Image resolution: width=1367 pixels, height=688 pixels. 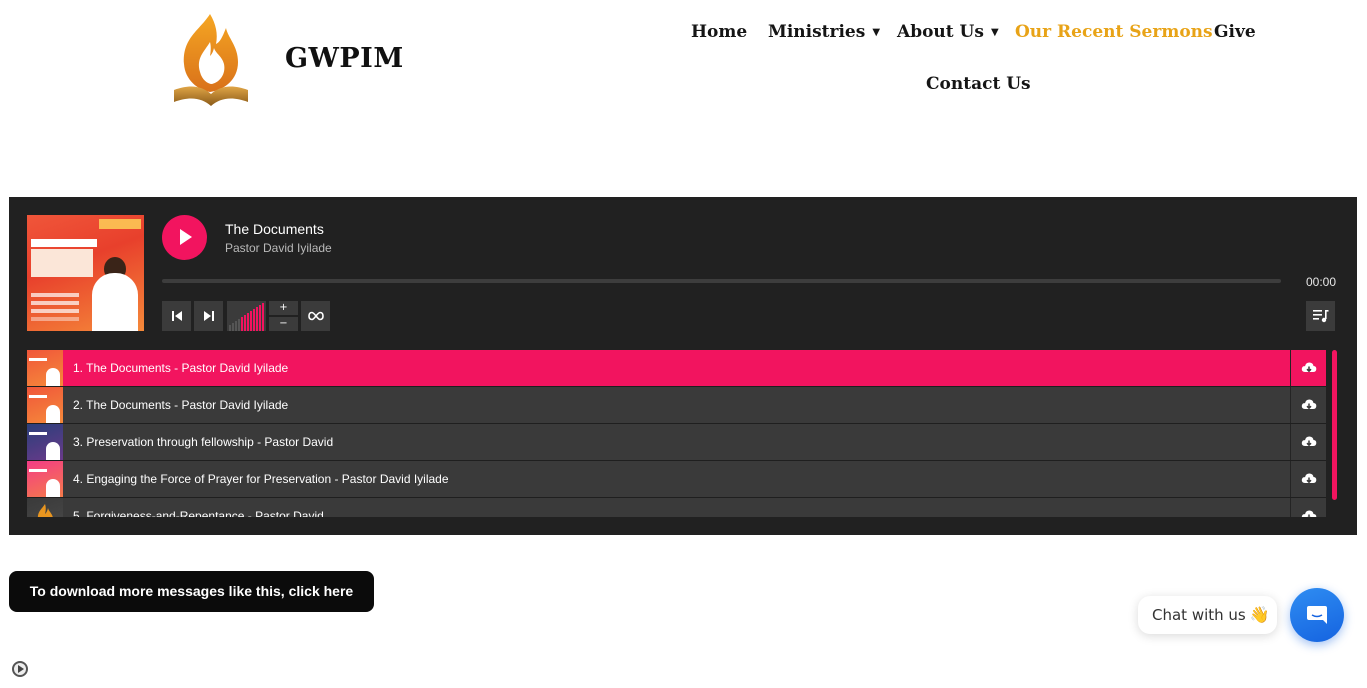 What do you see at coordinates (1320, 282) in the screenshot?
I see `time-display: 00:00` at bounding box center [1320, 282].